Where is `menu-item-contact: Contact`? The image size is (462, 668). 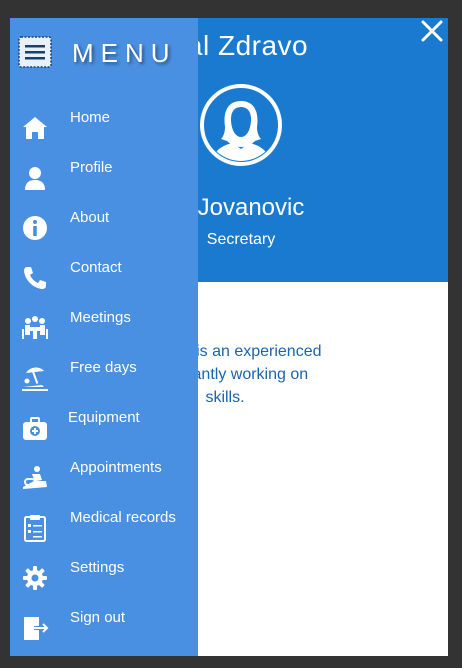
menu-item-contact: Contact is located at coordinates (104, 277).